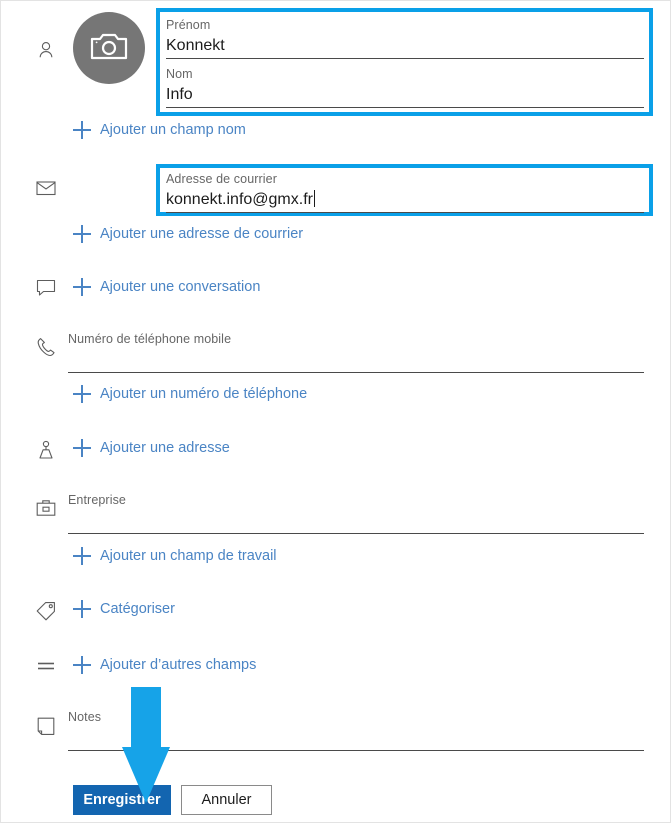  Describe the element at coordinates (239, 199) in the screenshot. I see `email-value: konnekt.info@gmx.fr` at that location.